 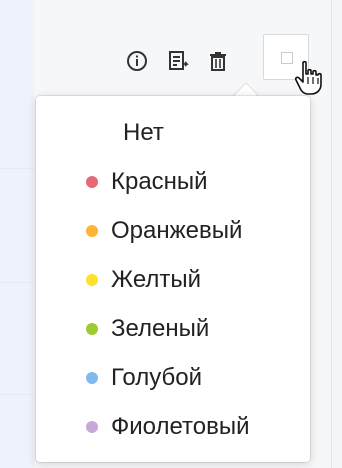 What do you see at coordinates (173, 132) in the screenshot?
I see `color-option-none: Нет` at bounding box center [173, 132].